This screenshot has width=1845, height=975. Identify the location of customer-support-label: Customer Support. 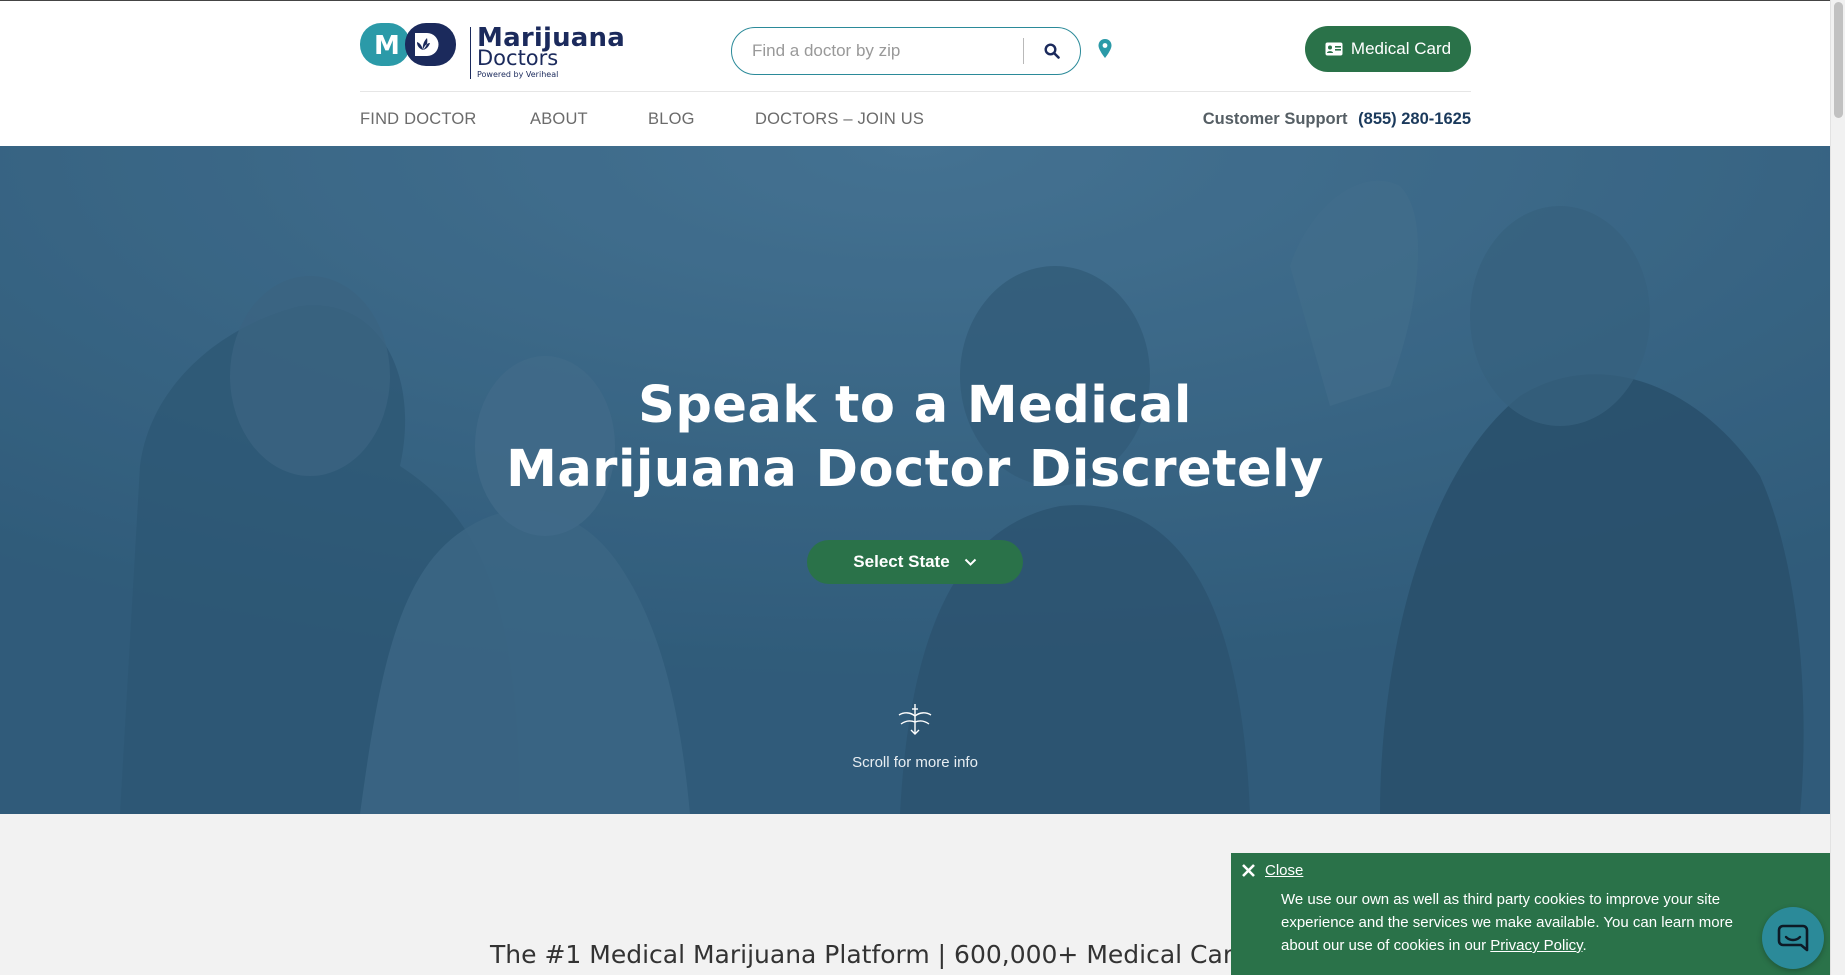
(1275, 119).